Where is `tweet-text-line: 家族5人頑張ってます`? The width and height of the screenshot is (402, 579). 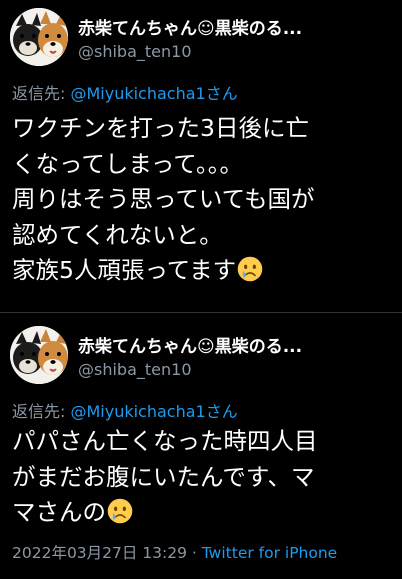 tweet-text-line: 家族5人頑張ってます is located at coordinates (204, 271).